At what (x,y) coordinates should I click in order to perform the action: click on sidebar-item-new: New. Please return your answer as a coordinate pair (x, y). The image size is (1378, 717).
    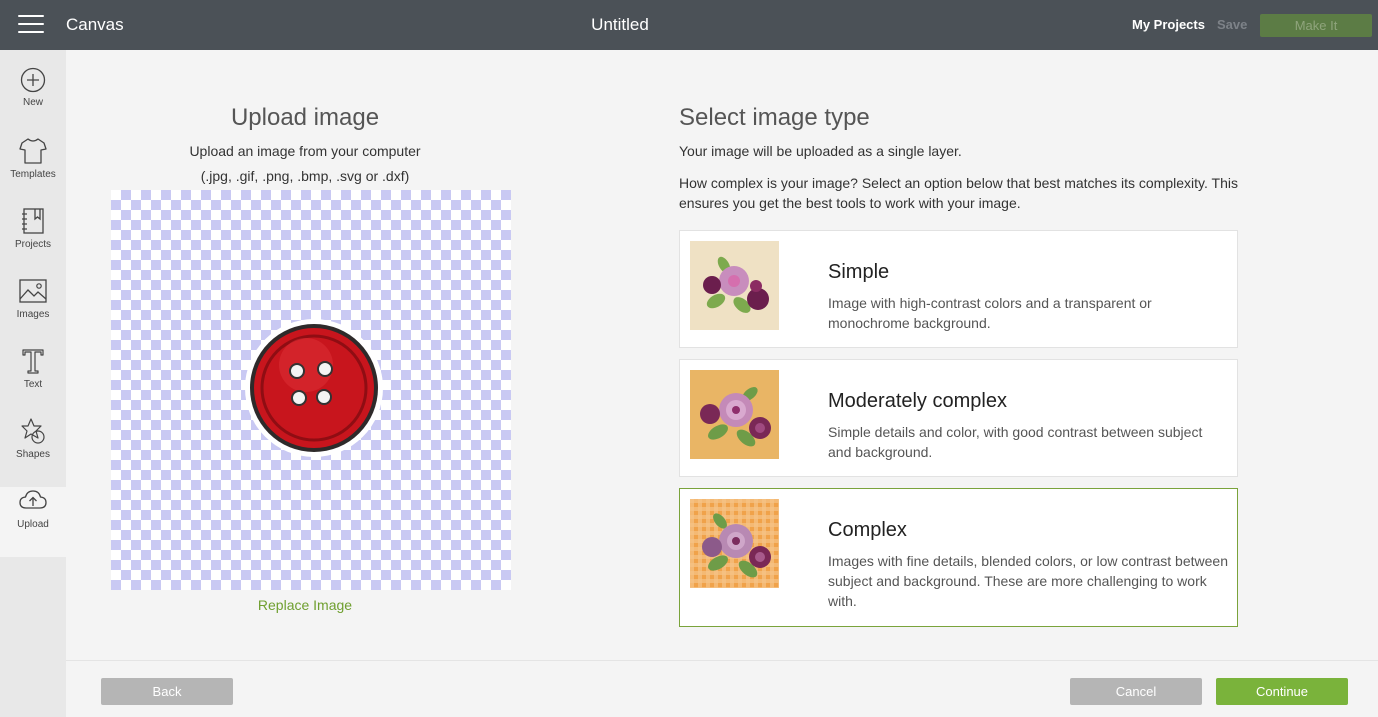
    Looking at the image, I should click on (33, 102).